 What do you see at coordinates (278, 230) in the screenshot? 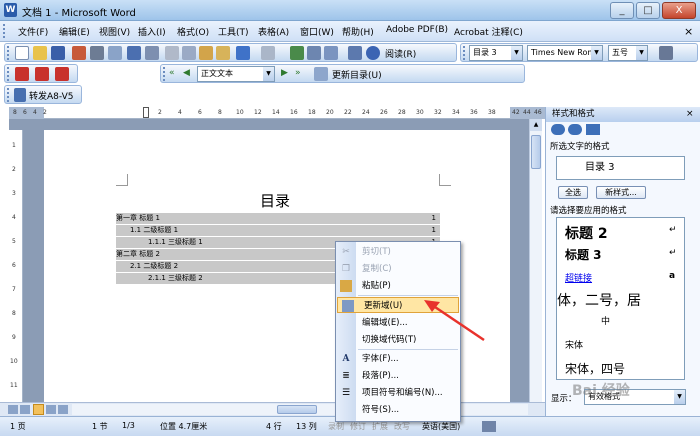
I see `toc-entry: 1.1 二级标题 1 1` at bounding box center [278, 230].